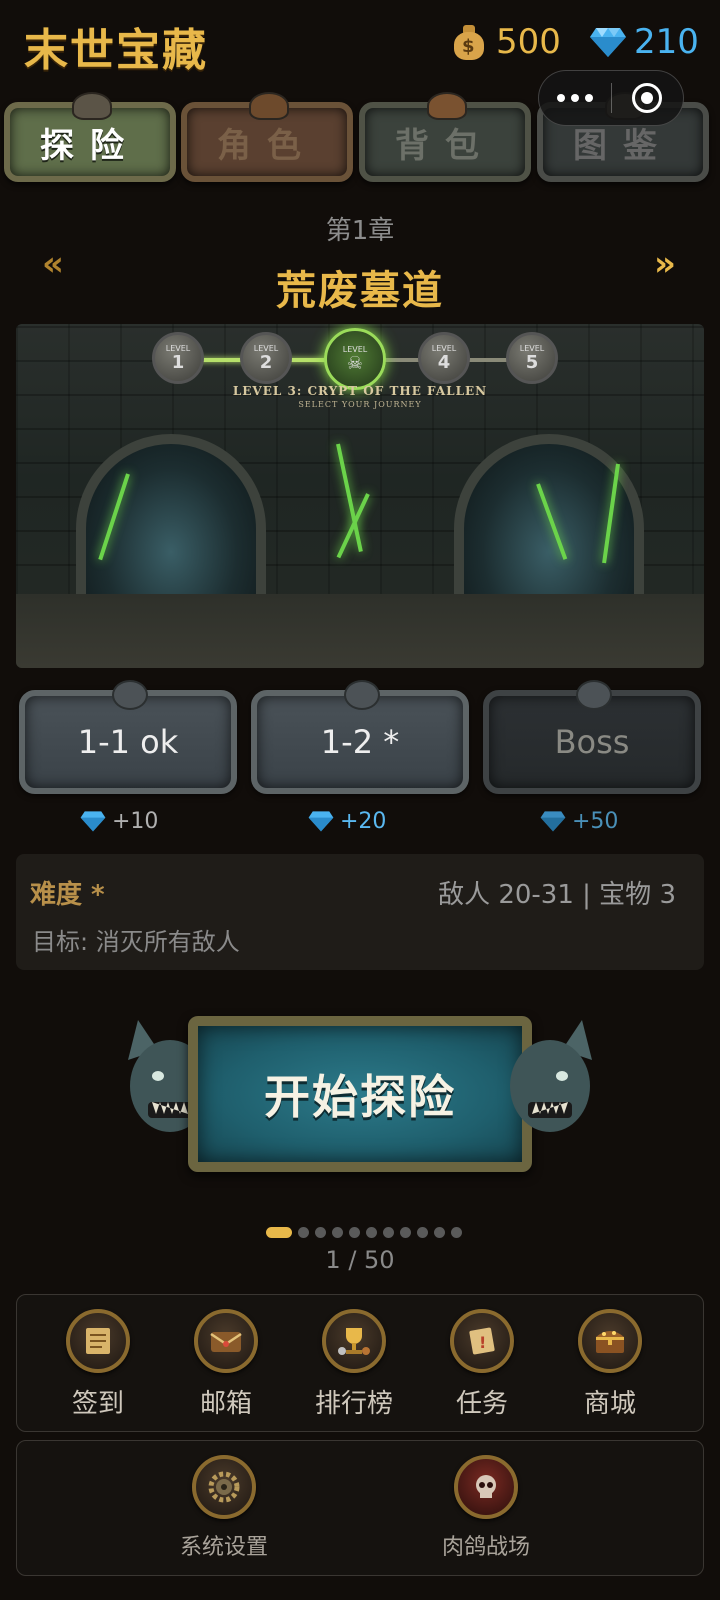 The width and height of the screenshot is (720, 1600). What do you see at coordinates (666, 42) in the screenshot?
I see `gem-amount: 210` at bounding box center [666, 42].